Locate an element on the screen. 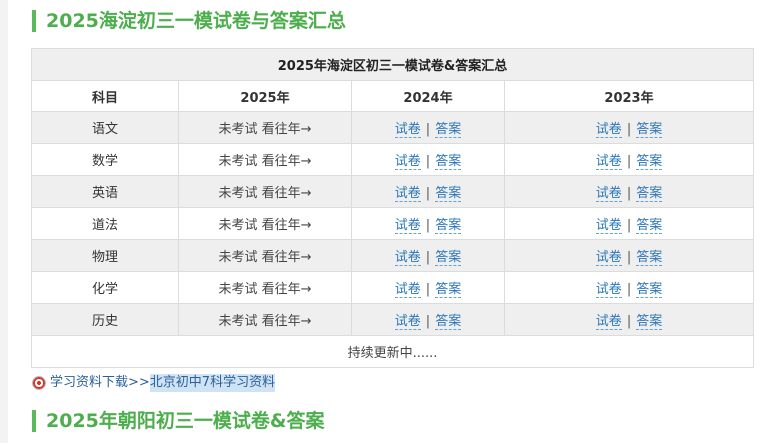 The width and height of the screenshot is (766, 443). subject-cell: 物理 is located at coordinates (105, 255).